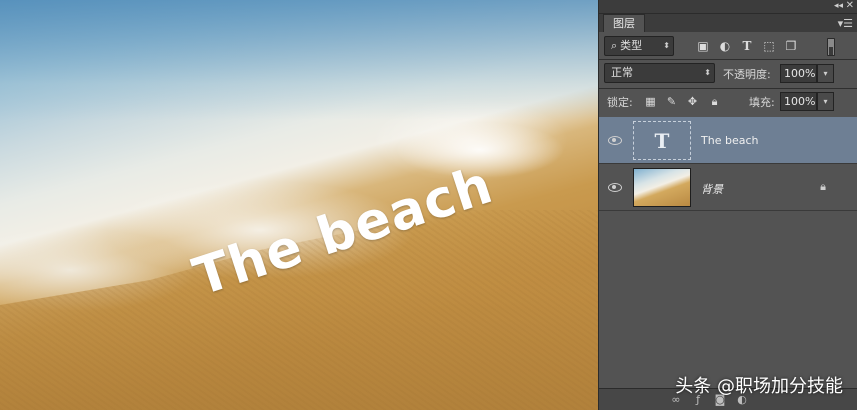  What do you see at coordinates (728, 101) in the screenshot?
I see `lock-row: 锁定: ▦ ✎ ✥ 🔒︎ 填充: 100% ▾` at bounding box center [728, 101].